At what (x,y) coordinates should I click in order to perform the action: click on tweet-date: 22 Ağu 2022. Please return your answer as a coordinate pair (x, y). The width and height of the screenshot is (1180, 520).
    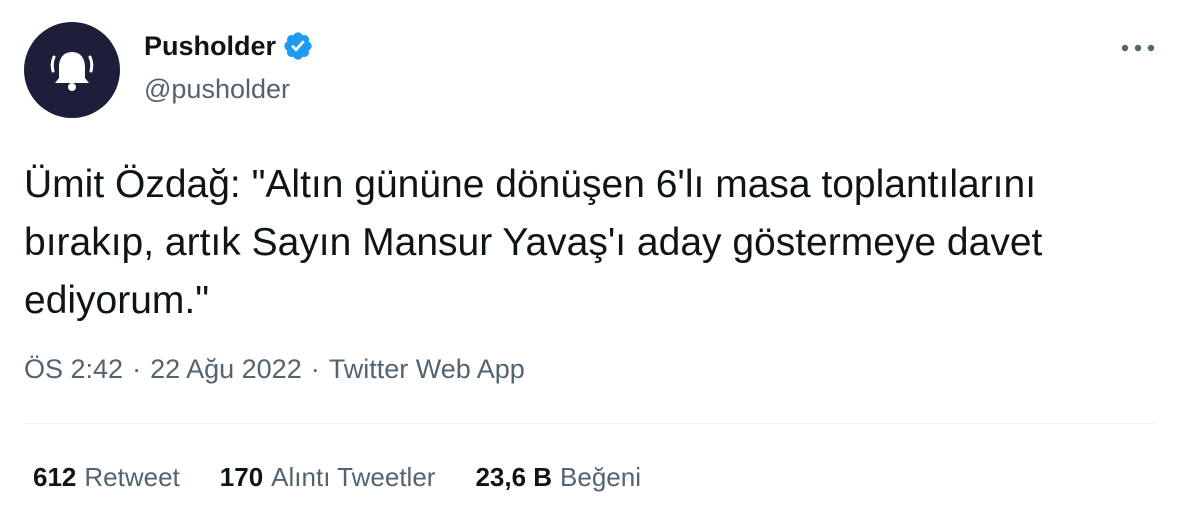
    Looking at the image, I should click on (226, 369).